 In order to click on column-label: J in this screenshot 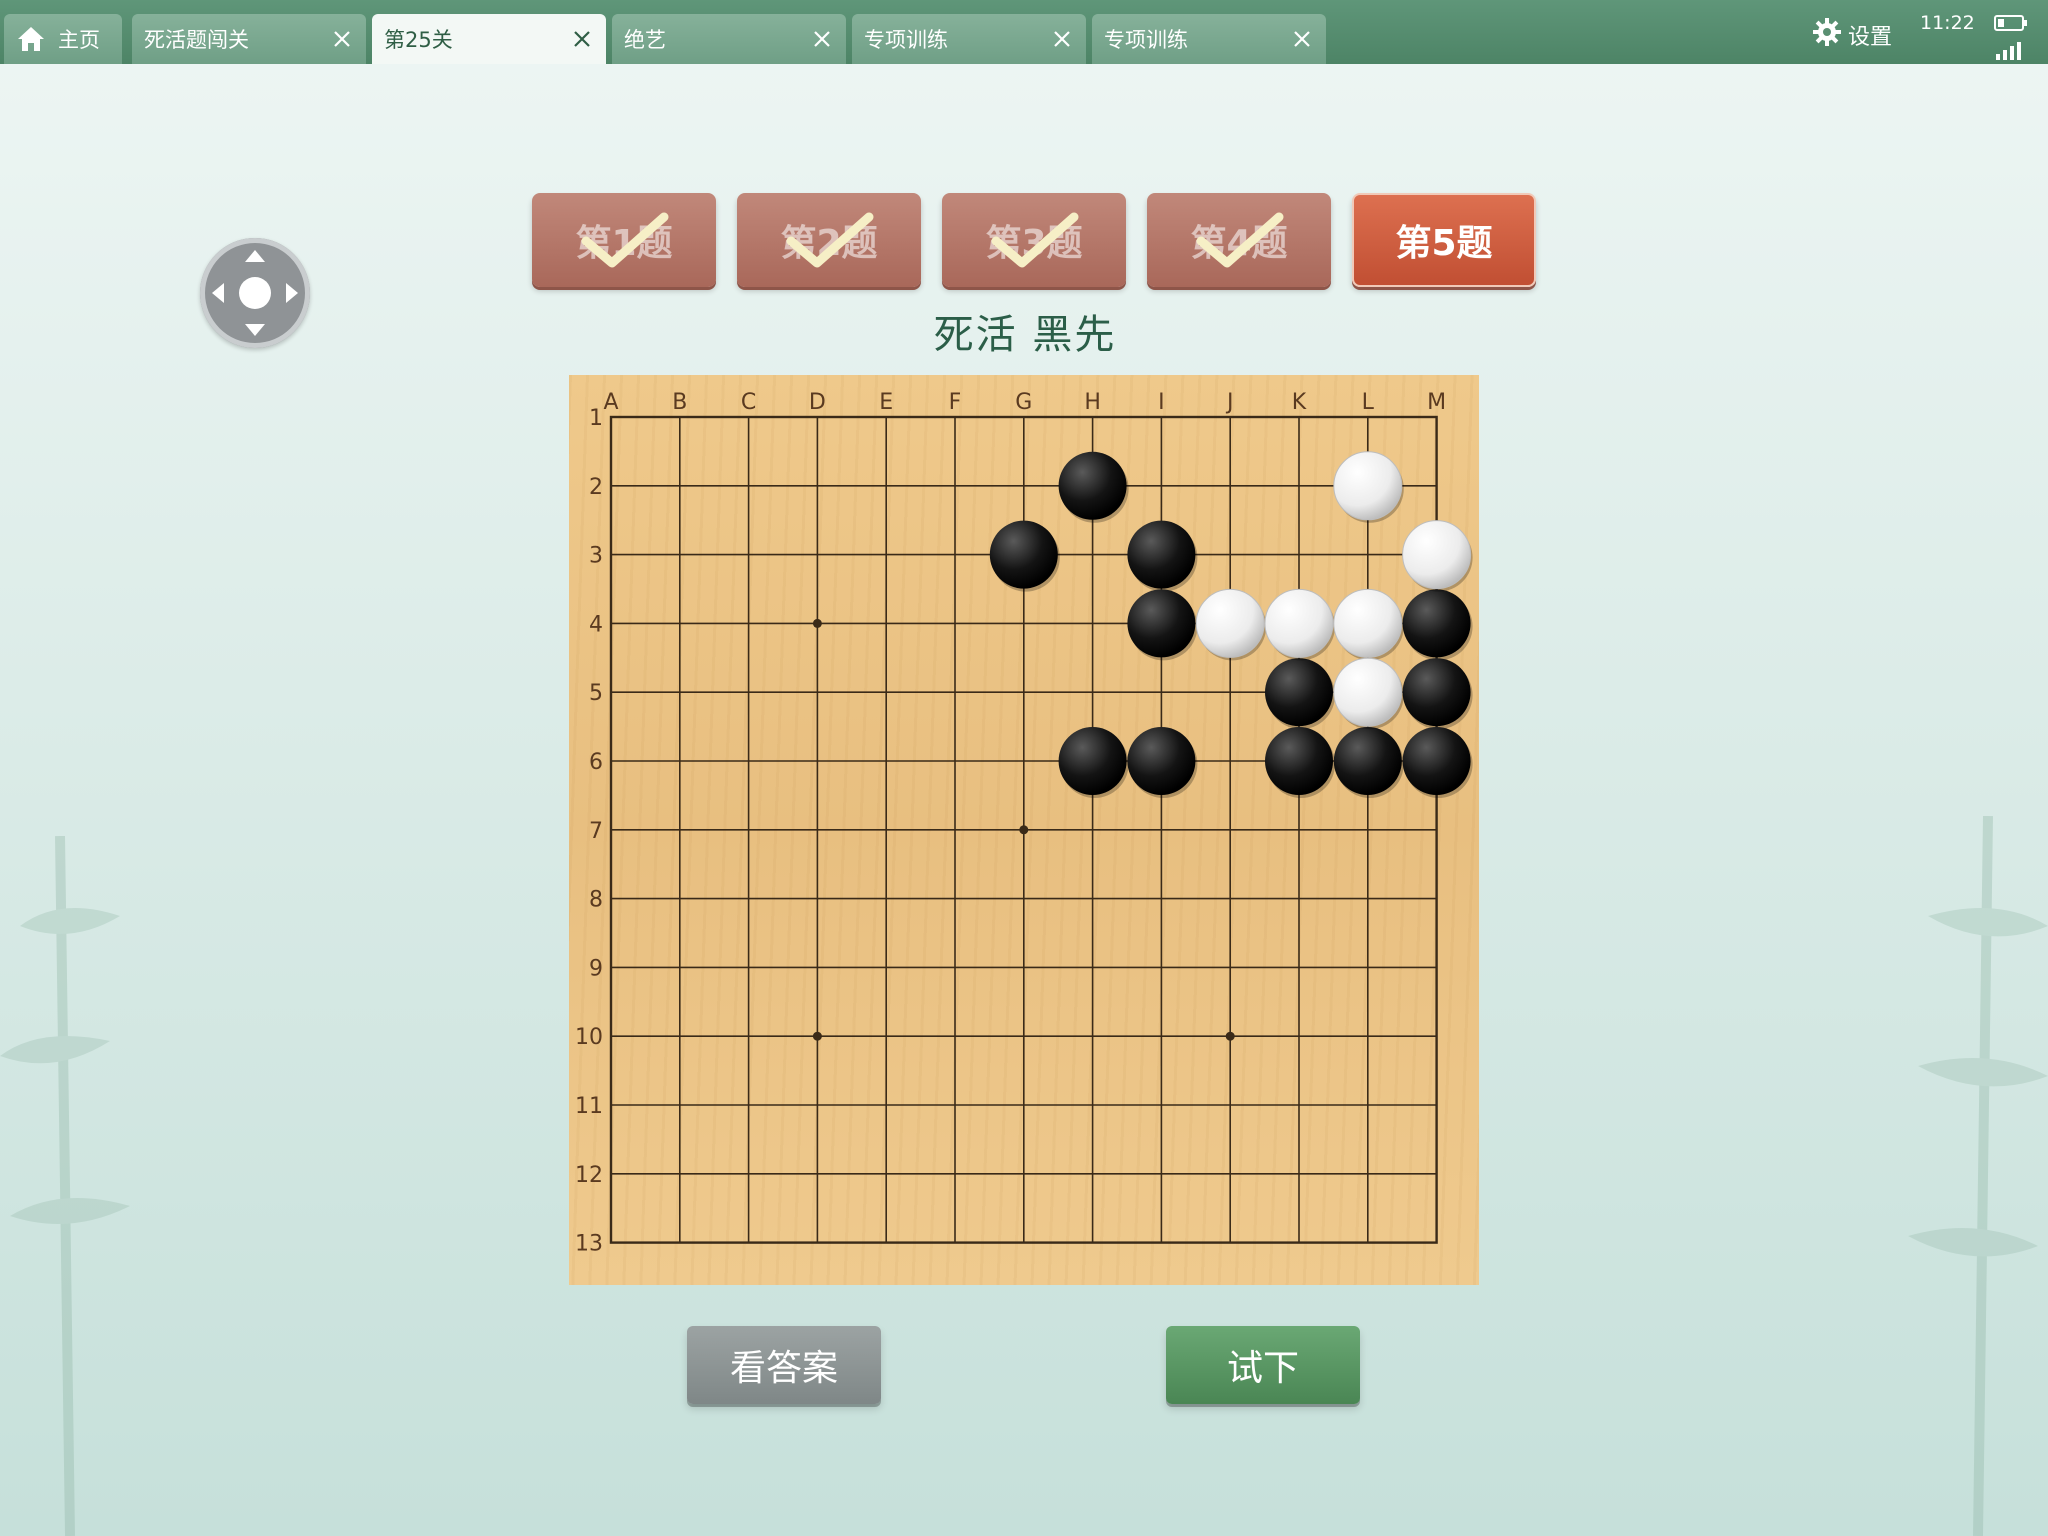, I will do `click(1229, 402)`.